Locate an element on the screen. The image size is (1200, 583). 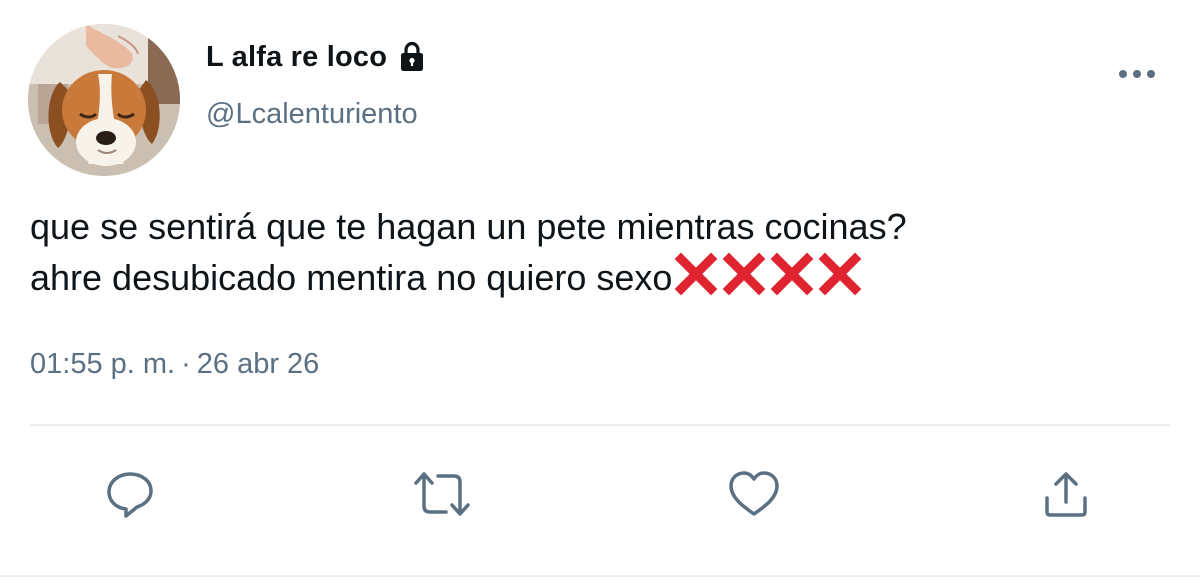
x-mark-emojis is located at coordinates (768, 274).